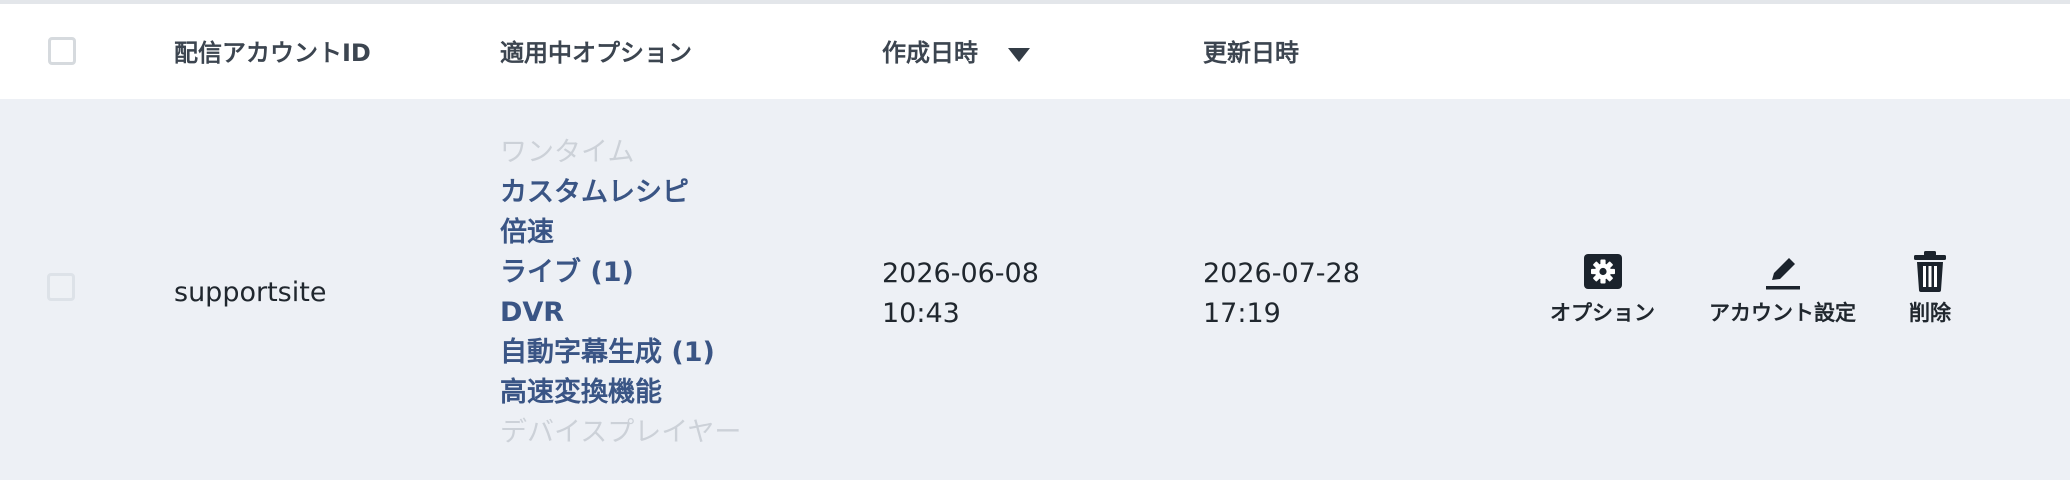 This screenshot has height=480, width=2070. I want to click on option-item: 倍速, so click(527, 232).